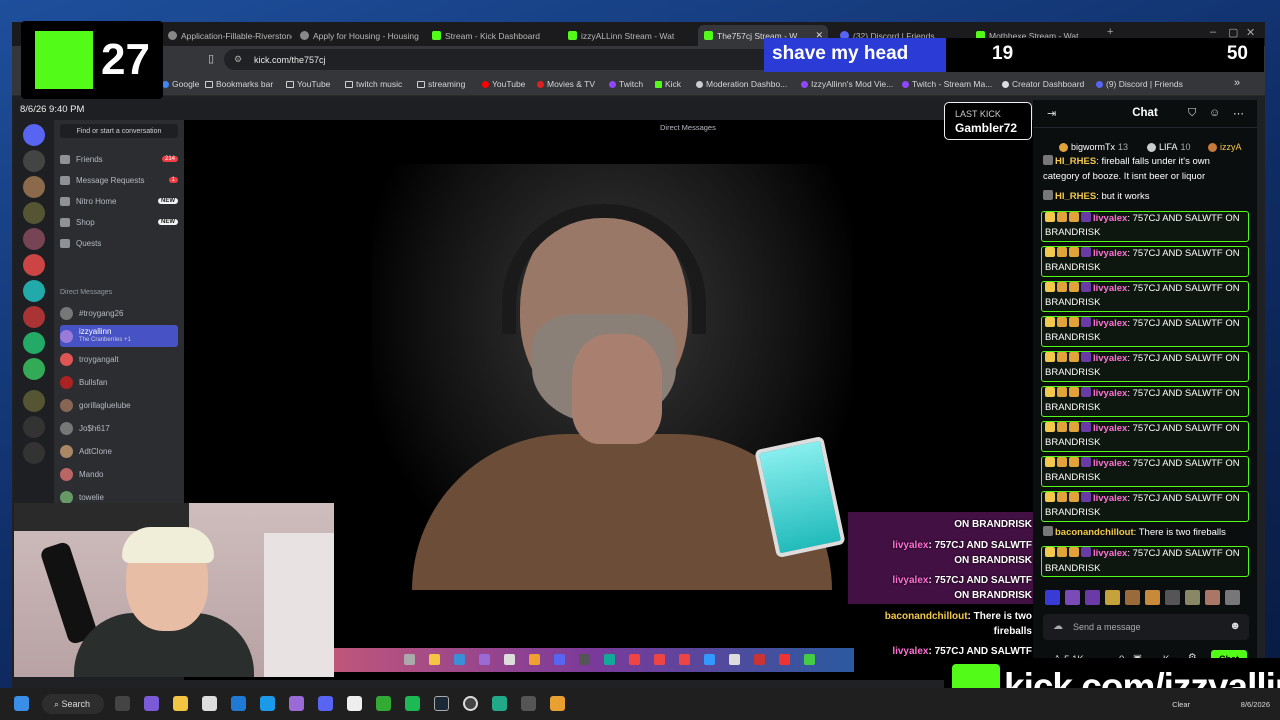 This screenshot has height=720, width=1280. Describe the element at coordinates (34, 213) in the screenshot. I see `server-icon` at that location.